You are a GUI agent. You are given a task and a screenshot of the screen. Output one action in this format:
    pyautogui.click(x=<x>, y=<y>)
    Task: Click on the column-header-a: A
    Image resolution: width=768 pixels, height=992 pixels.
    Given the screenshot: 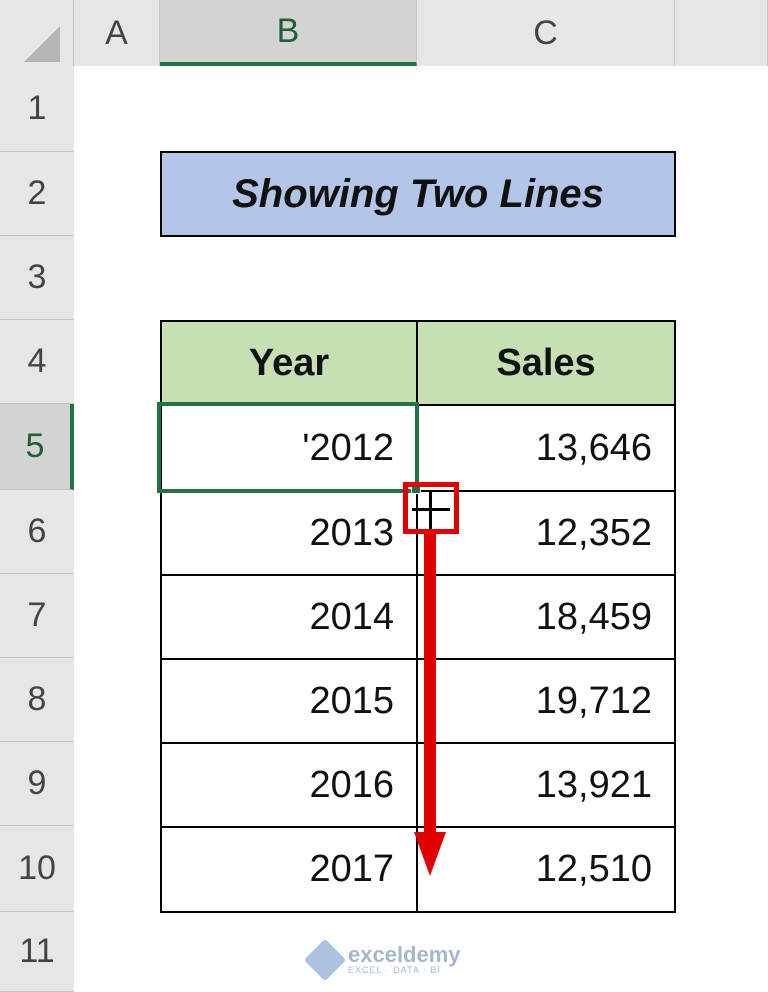 What is the action you would take?
    pyautogui.click(x=117, y=33)
    